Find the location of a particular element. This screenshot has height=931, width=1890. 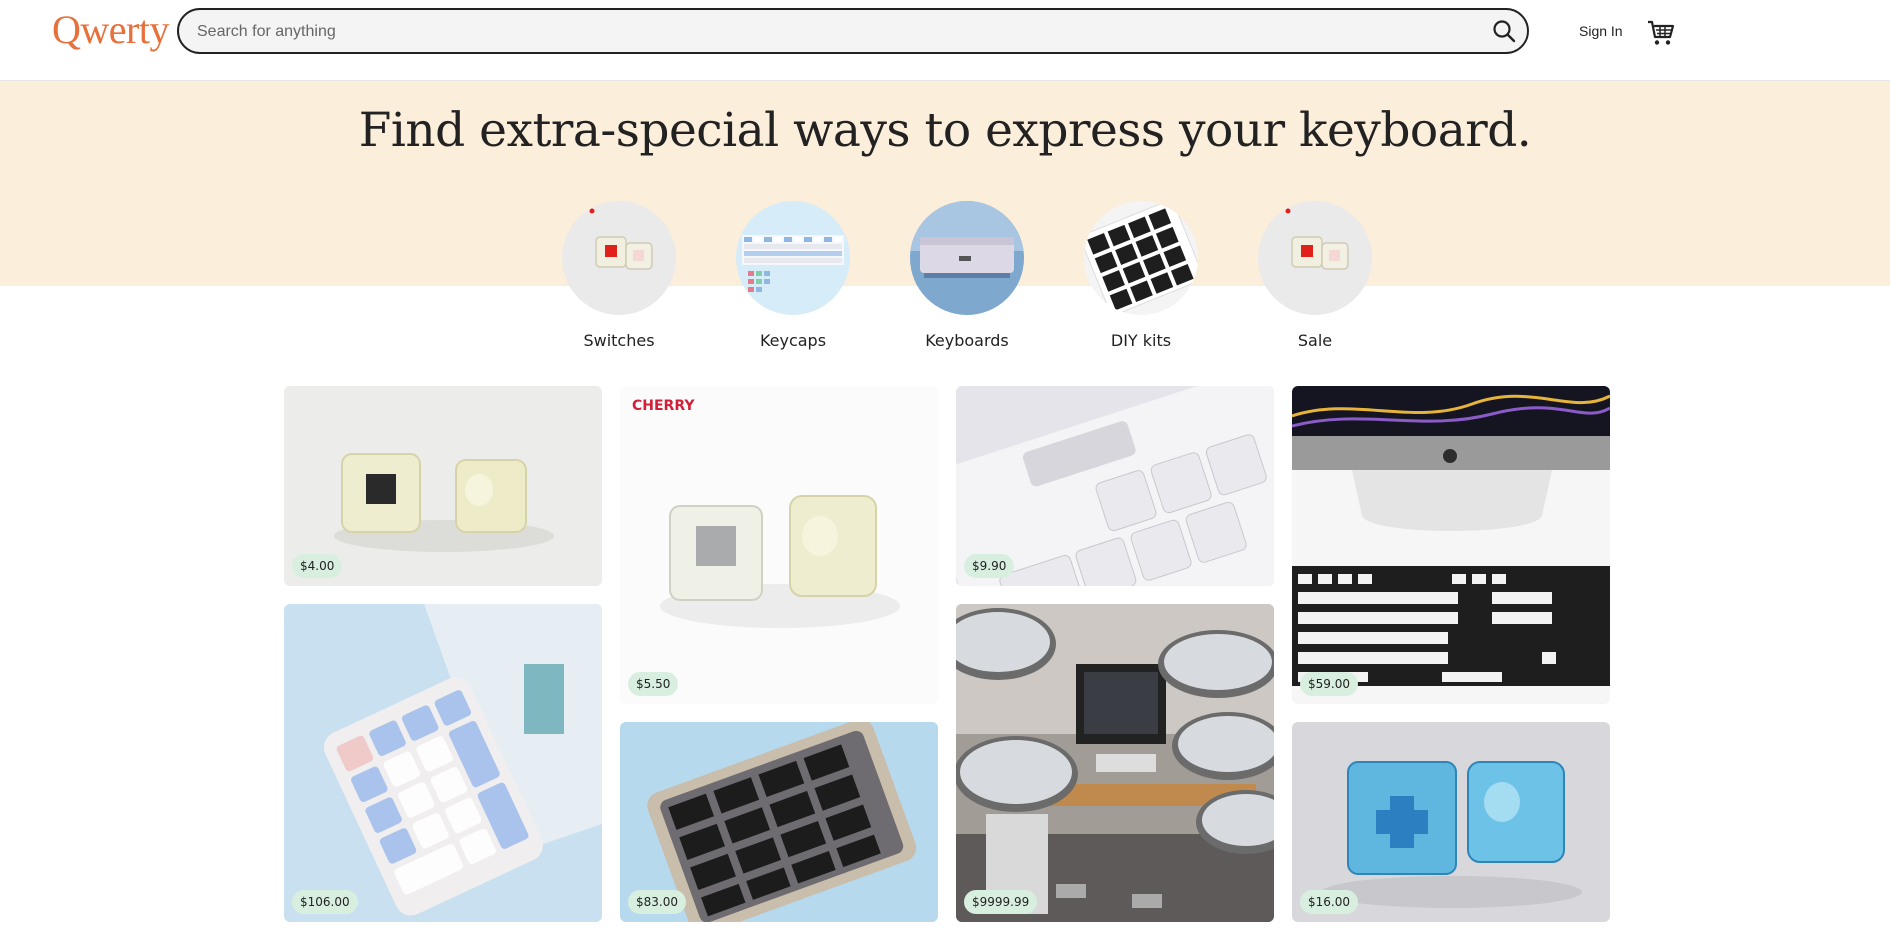

cherry-brand-logo: CHERRY is located at coordinates (663, 406).